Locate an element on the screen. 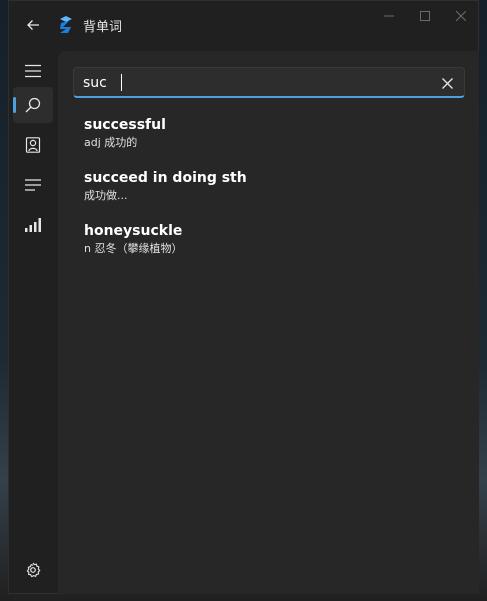 The width and height of the screenshot is (487, 601). list-icon is located at coordinates (33, 185).